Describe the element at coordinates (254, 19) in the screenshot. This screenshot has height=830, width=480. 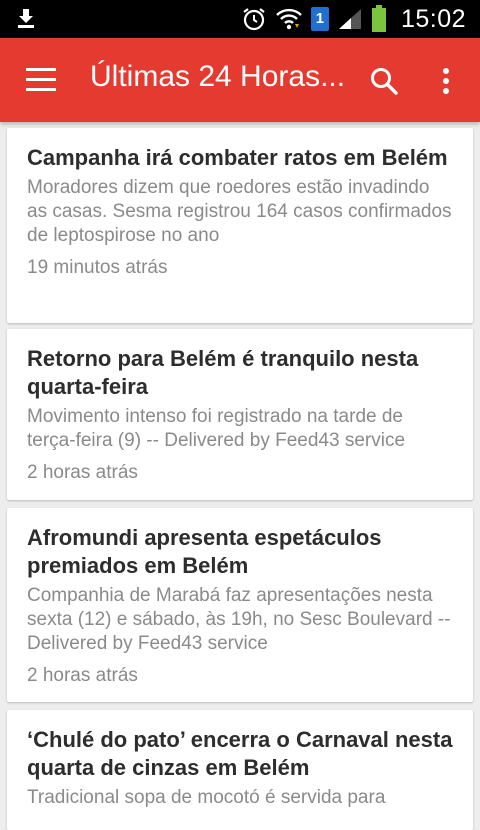
I see `alarm-icon` at that location.